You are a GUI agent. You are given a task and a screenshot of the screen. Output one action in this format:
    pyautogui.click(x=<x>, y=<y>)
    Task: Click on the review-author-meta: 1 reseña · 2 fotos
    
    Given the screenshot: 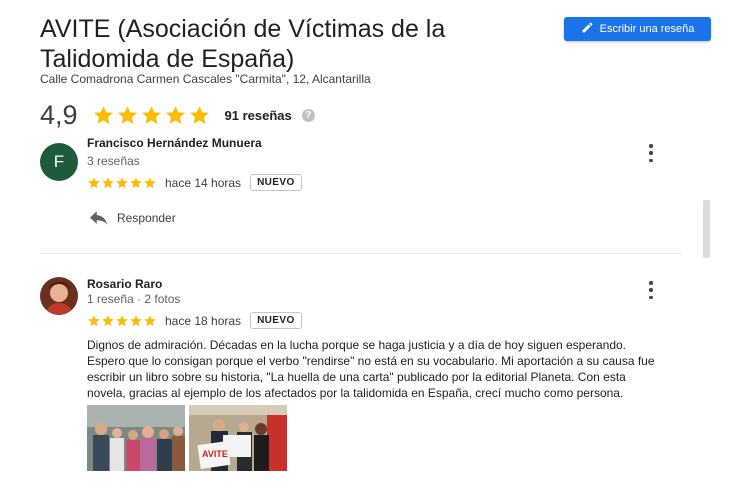 What is the action you would take?
    pyautogui.click(x=134, y=299)
    